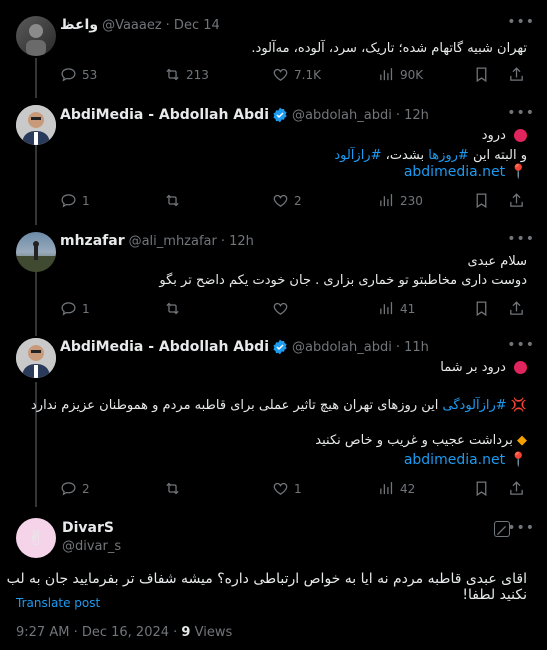 The image size is (547, 650). What do you see at coordinates (287, 488) in the screenshot?
I see `like-button: 1` at bounding box center [287, 488].